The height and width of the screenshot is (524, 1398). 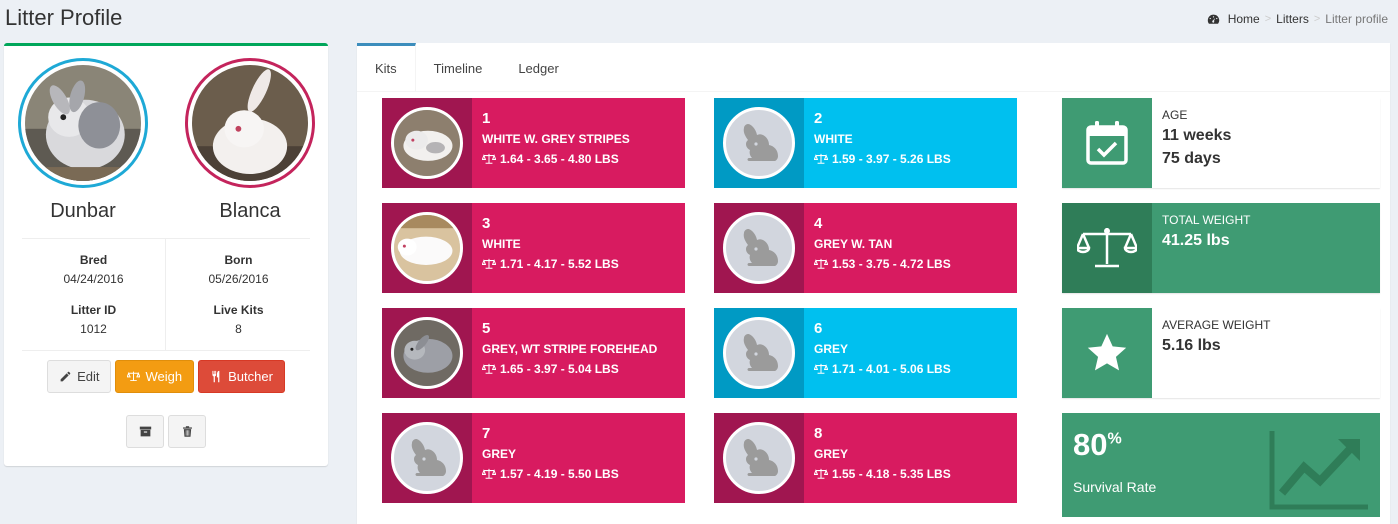 I want to click on survival-rate-unit: %, so click(x=1114, y=439).